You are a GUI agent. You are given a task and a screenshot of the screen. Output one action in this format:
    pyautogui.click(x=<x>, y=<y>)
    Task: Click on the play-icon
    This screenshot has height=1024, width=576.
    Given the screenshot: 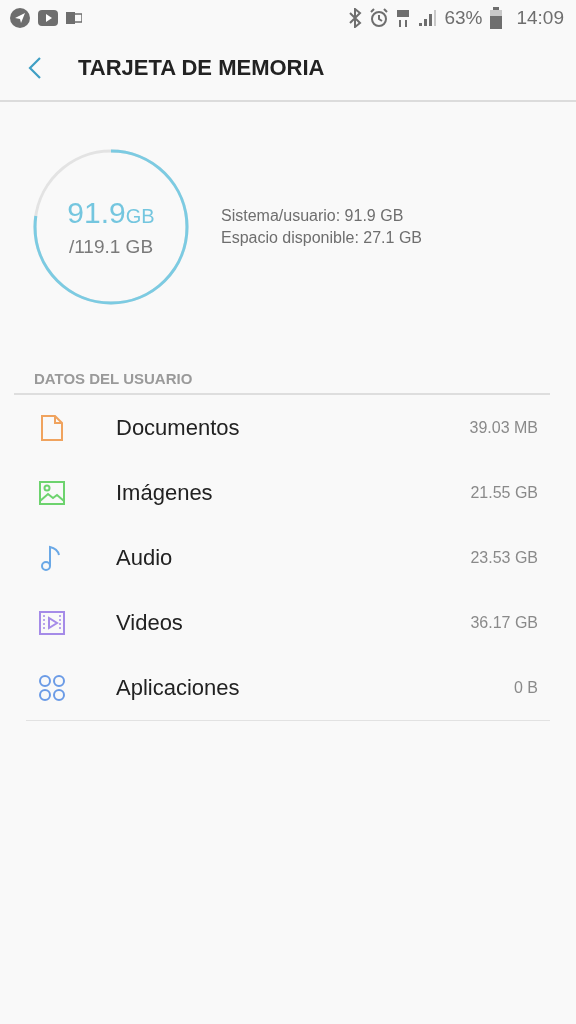 What is the action you would take?
    pyautogui.click(x=48, y=18)
    